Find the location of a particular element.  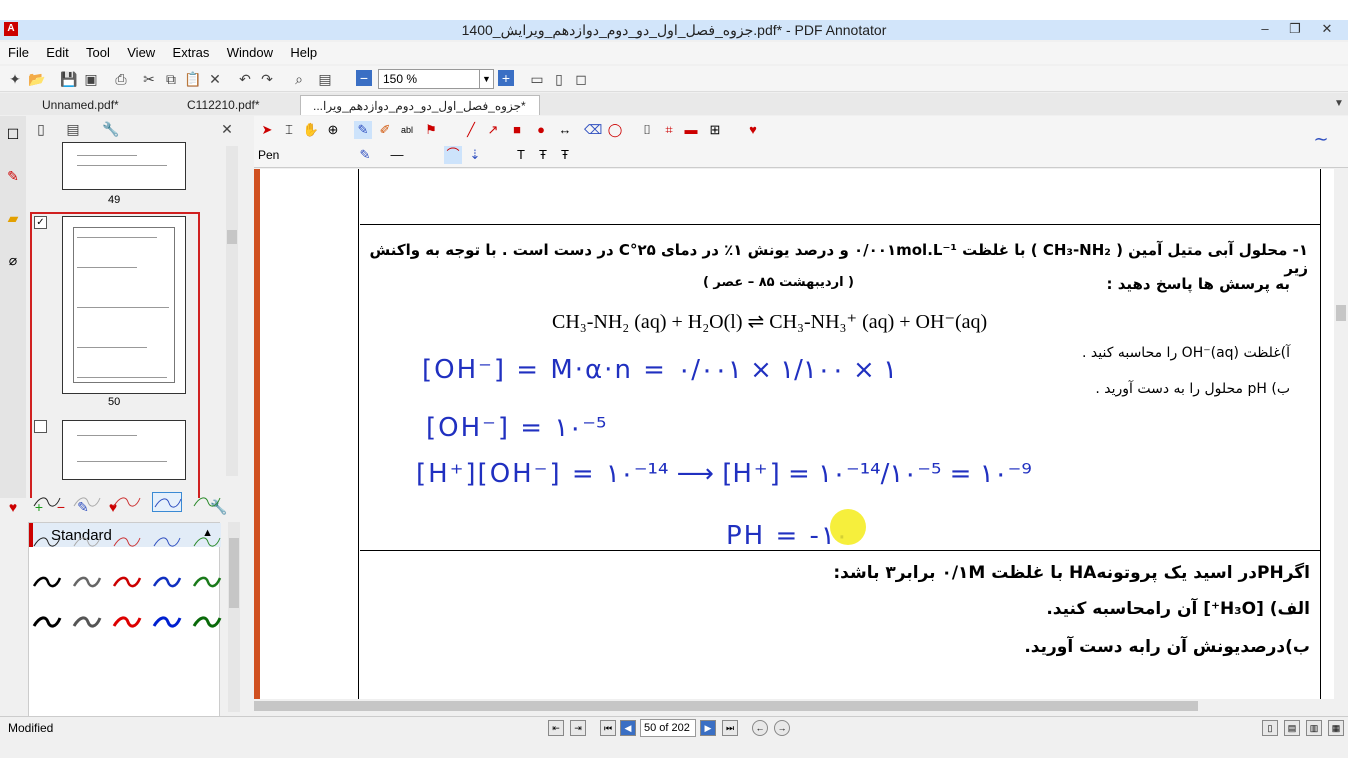

menu-file: File is located at coordinates (17, 51).